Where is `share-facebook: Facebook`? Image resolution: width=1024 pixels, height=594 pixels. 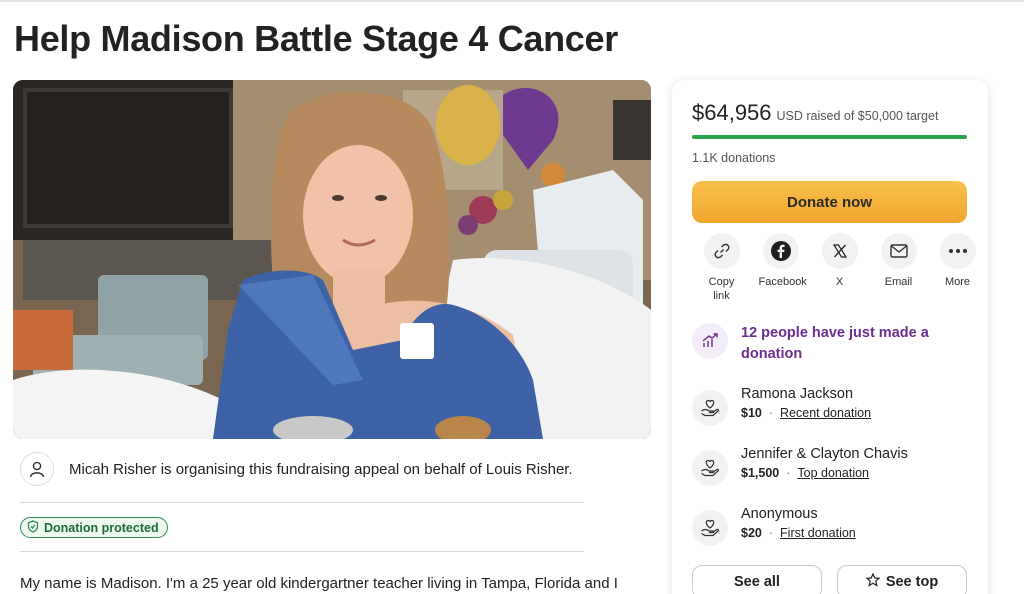 share-facebook: Facebook is located at coordinates (780, 268).